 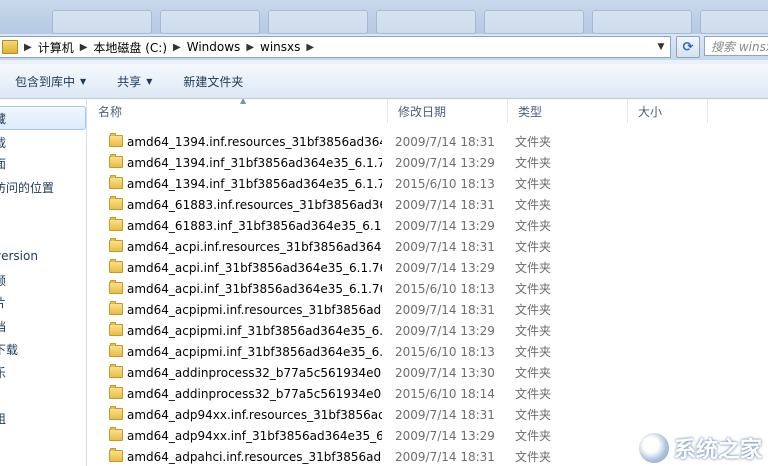 I want to click on nav-item-version: version, so click(x=19, y=256).